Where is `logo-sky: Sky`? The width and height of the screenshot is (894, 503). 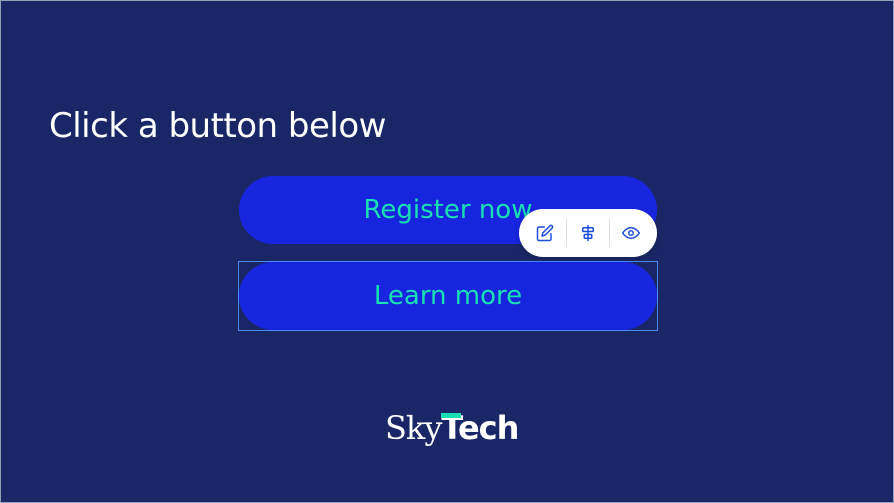
logo-sky: Sky is located at coordinates (413, 428).